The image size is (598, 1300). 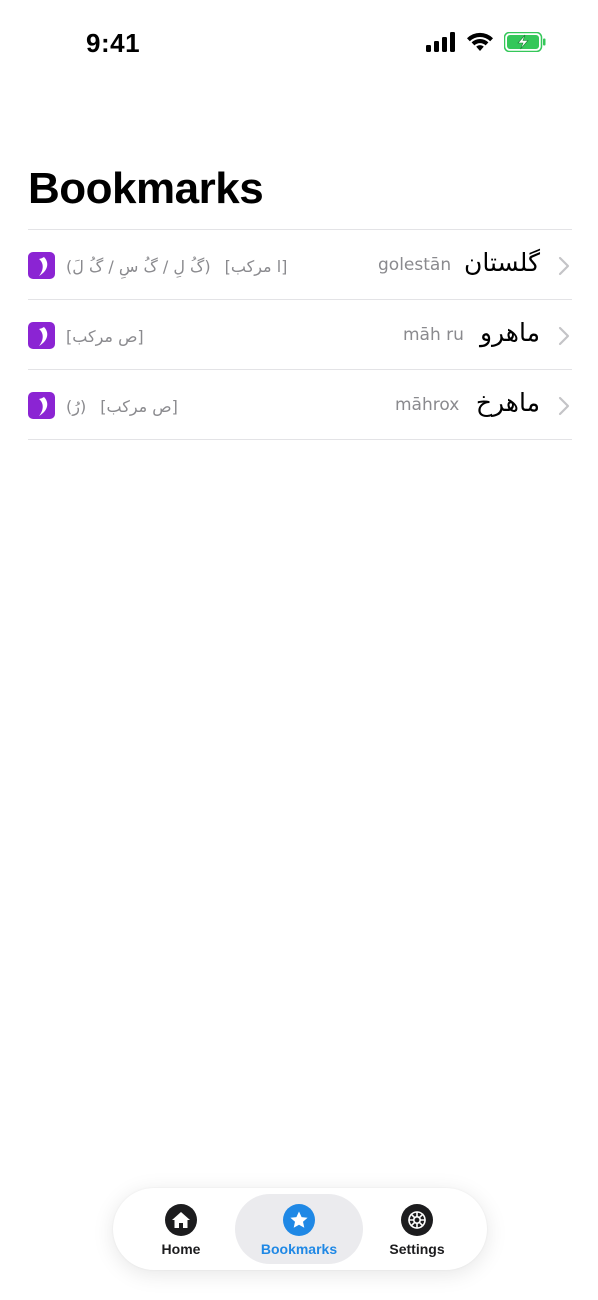 What do you see at coordinates (417, 1220) in the screenshot?
I see `gear-icon` at bounding box center [417, 1220].